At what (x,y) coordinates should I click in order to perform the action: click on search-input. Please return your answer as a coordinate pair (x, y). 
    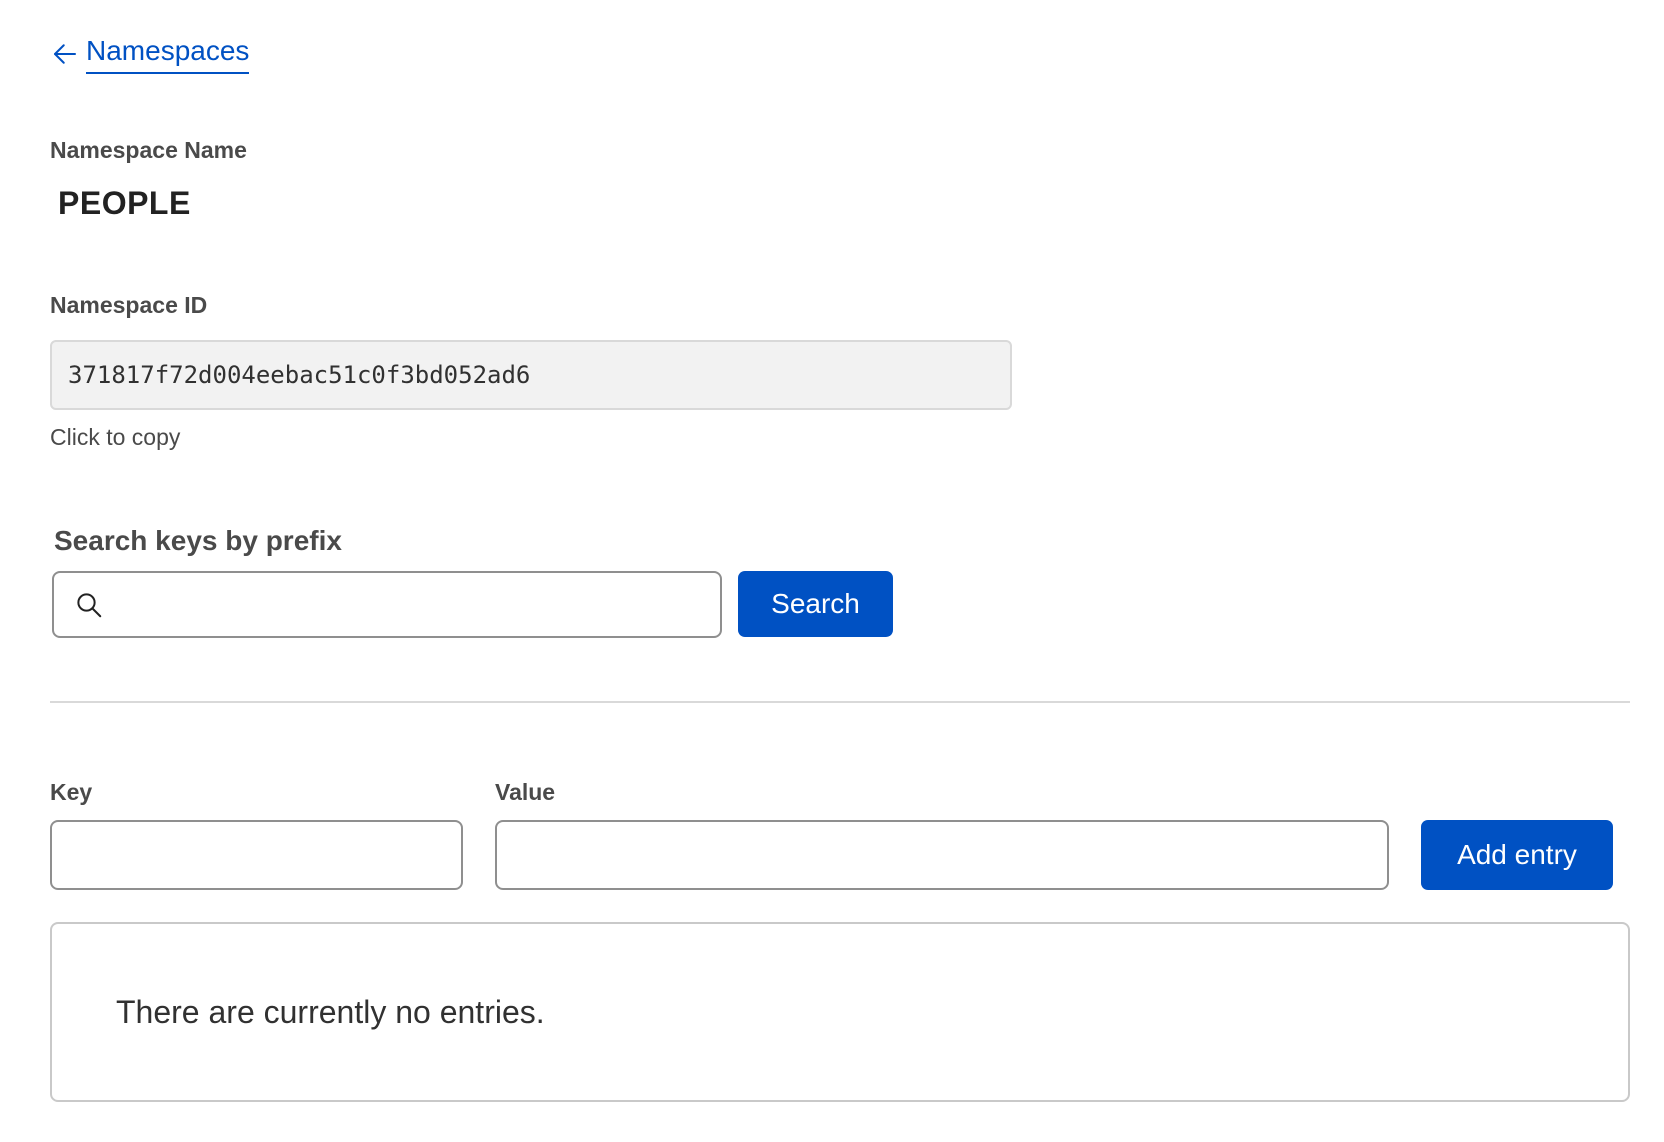
    Looking at the image, I should click on (417, 604).